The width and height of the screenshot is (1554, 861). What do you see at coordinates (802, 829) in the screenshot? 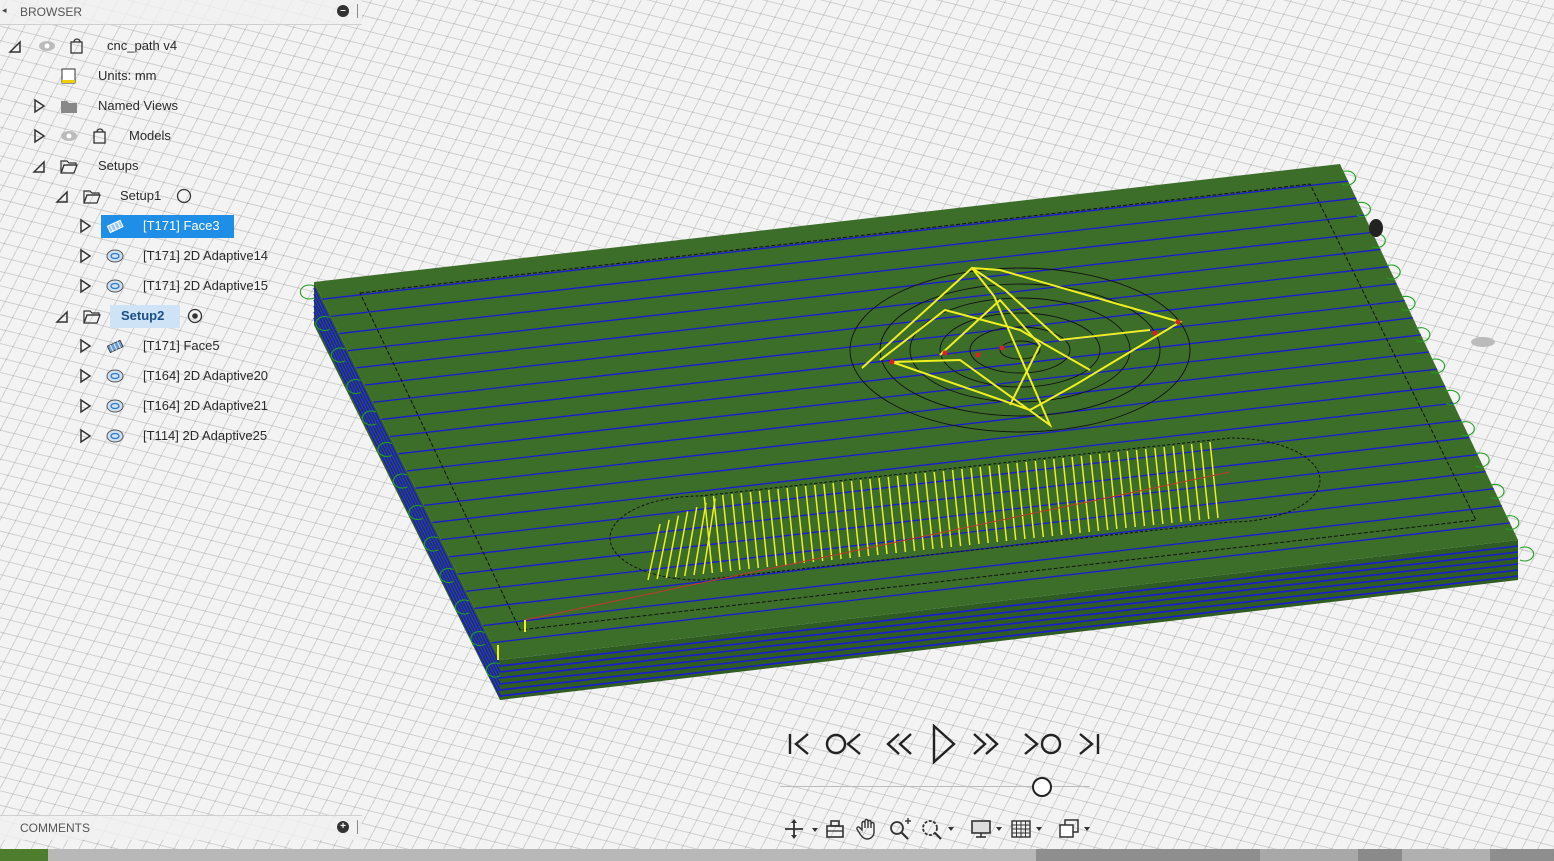
I see `orbit-icon` at bounding box center [802, 829].